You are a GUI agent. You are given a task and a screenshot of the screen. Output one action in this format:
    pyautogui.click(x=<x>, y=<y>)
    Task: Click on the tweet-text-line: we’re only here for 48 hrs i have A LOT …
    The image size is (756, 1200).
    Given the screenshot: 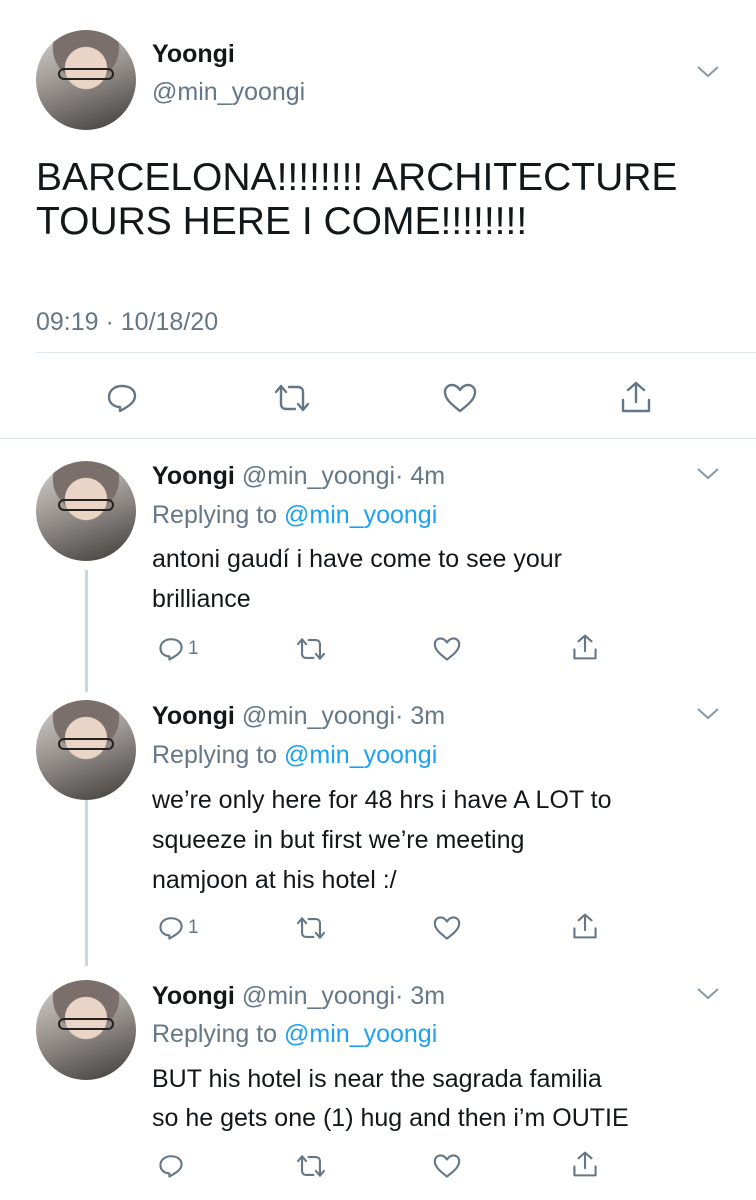 What is the action you would take?
    pyautogui.click(x=382, y=800)
    